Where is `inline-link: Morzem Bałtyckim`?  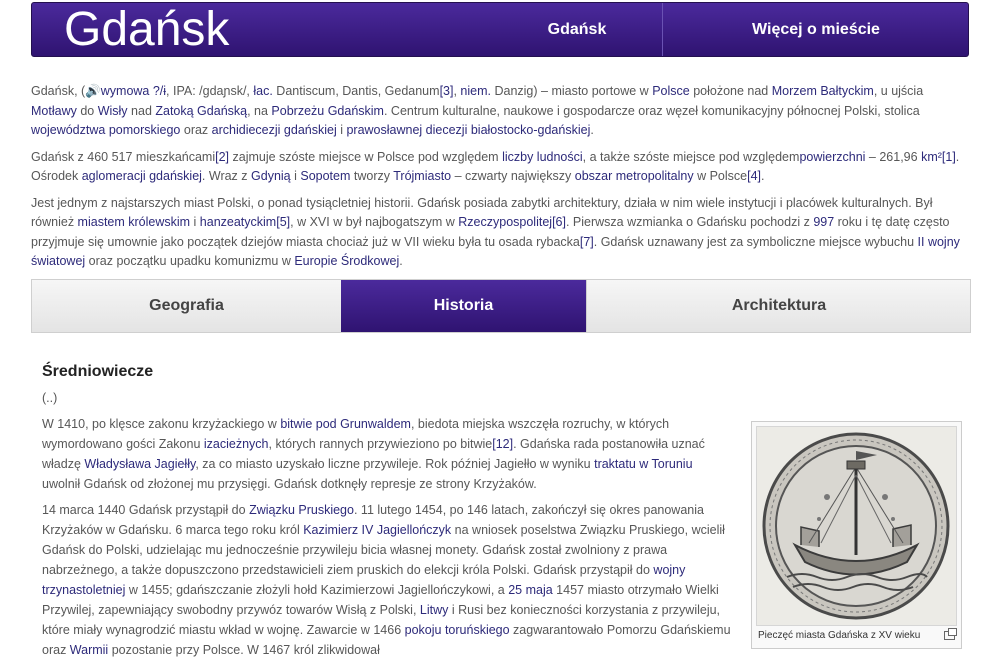 inline-link: Morzem Bałtyckim is located at coordinates (823, 91).